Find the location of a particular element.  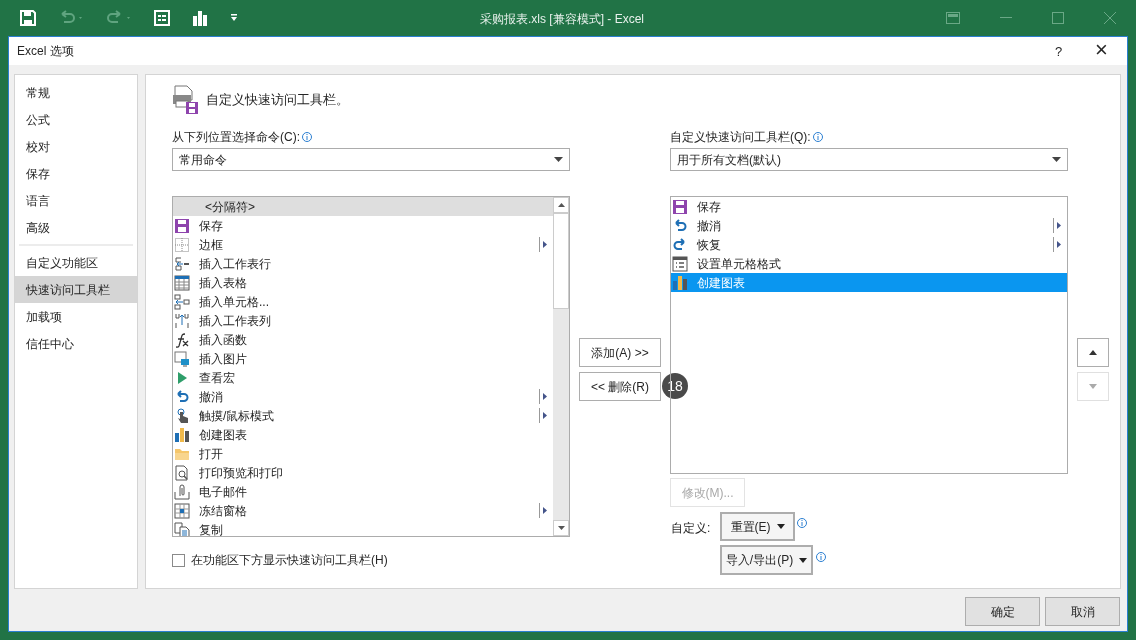

printer-icon is located at coordinates (186, 100).